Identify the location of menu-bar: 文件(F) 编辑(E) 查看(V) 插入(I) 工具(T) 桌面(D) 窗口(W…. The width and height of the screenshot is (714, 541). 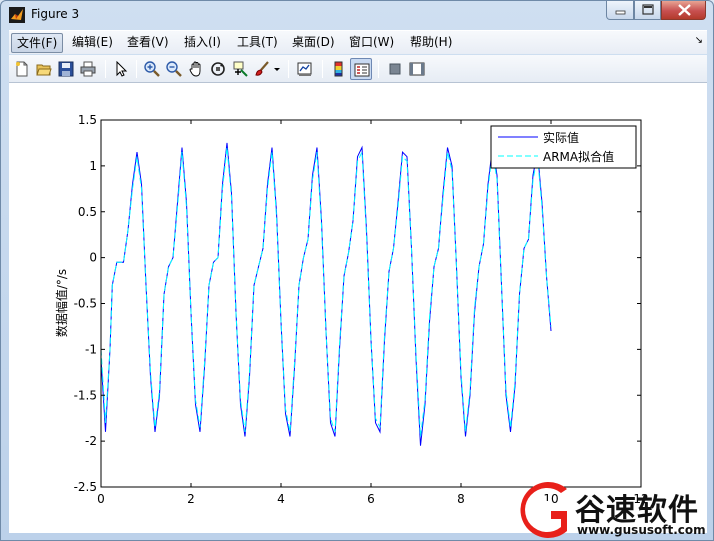
(358, 42).